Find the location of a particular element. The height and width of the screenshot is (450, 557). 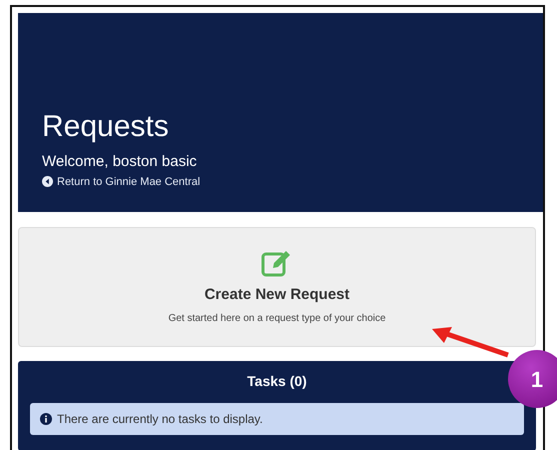

welcome-text: Welcome, boston basic is located at coordinates (120, 162).